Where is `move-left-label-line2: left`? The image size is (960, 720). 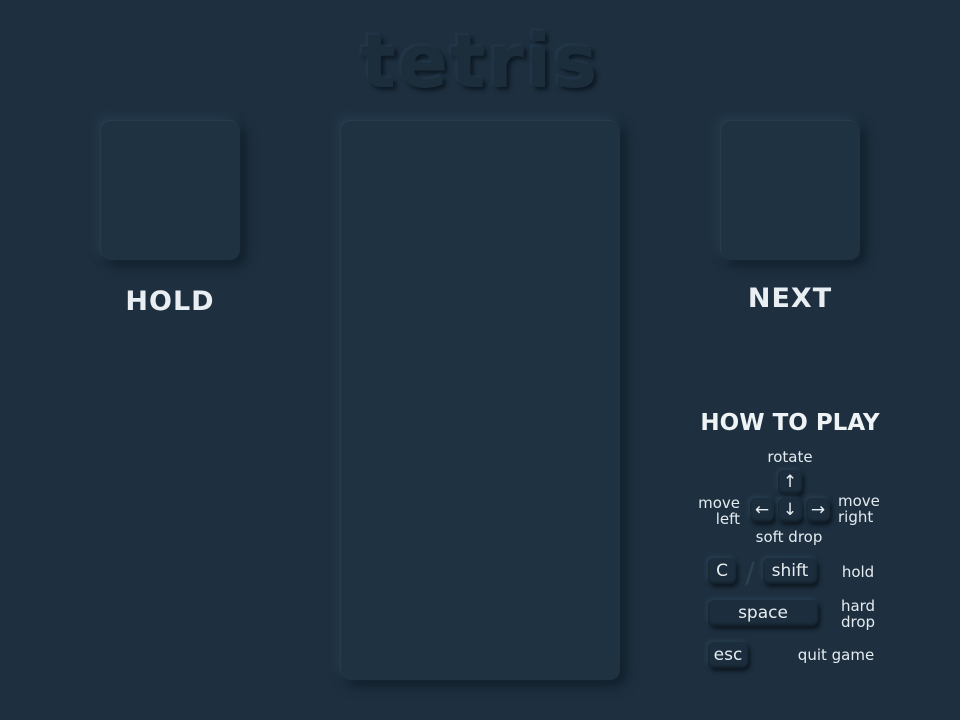
move-left-label-line2: left is located at coordinates (727, 519).